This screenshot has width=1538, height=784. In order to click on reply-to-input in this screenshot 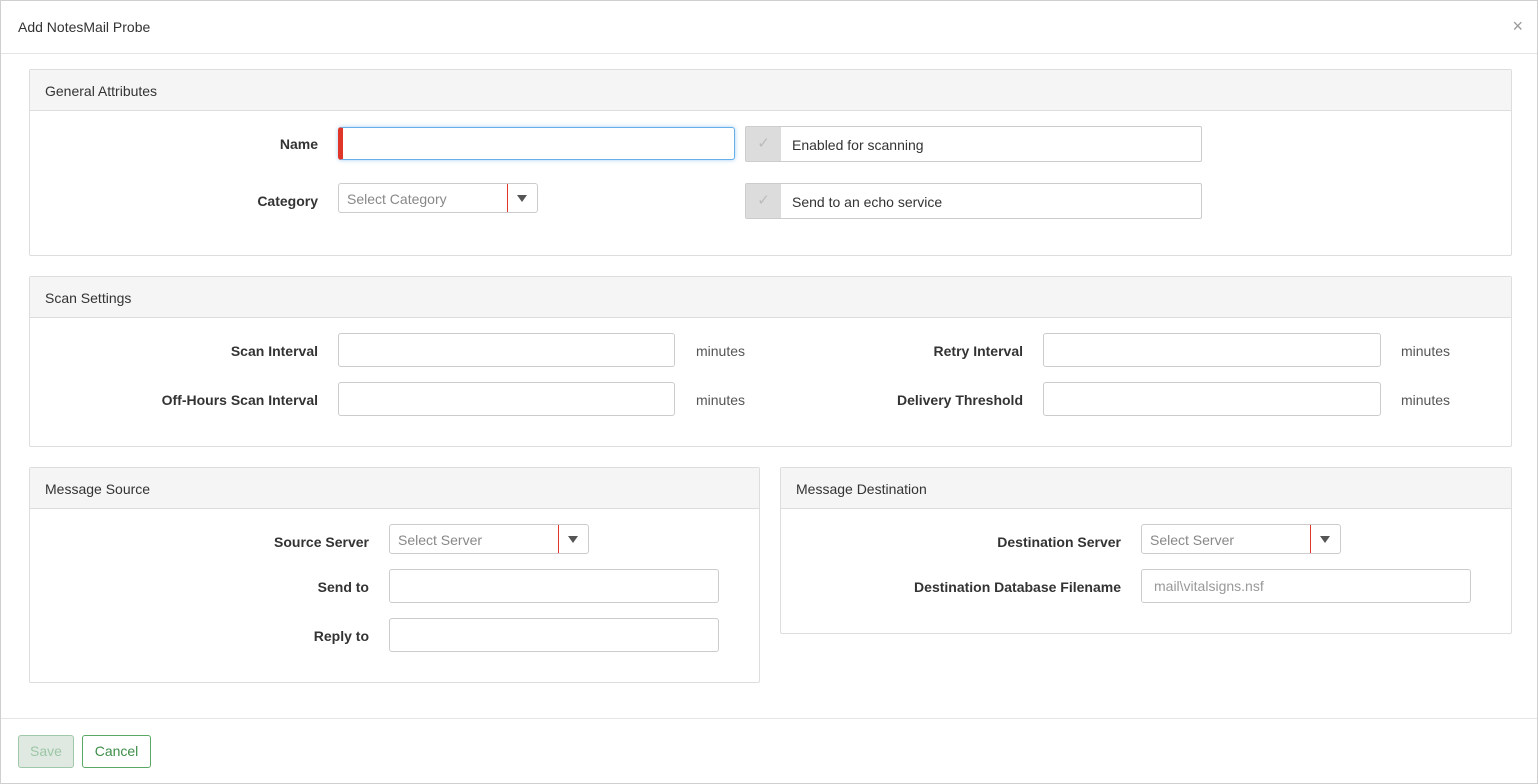, I will do `click(554, 635)`.